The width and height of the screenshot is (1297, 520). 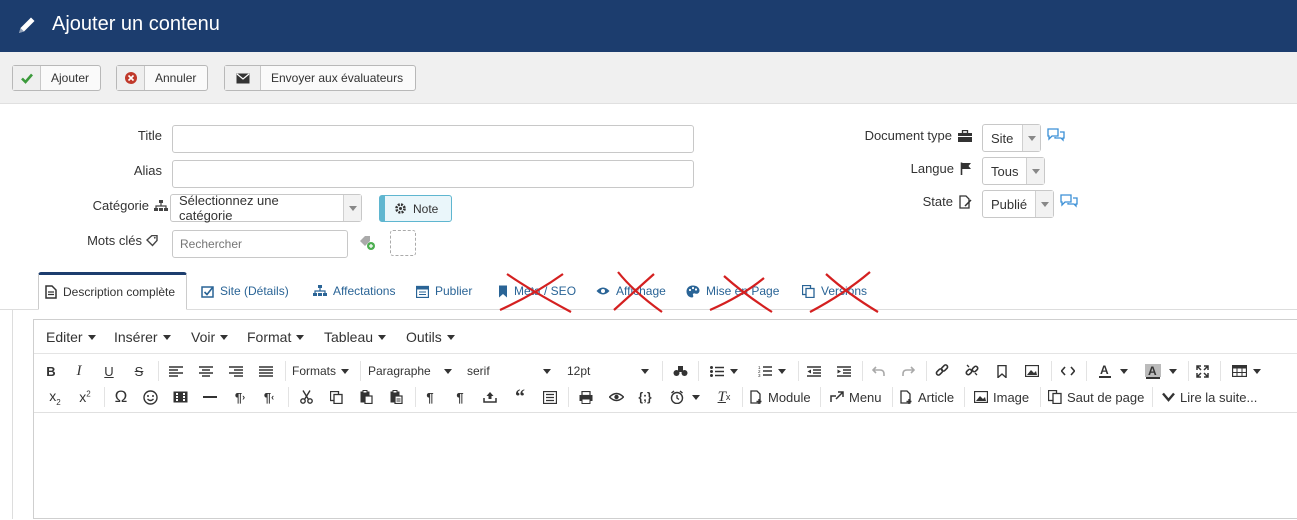 I want to click on horizontal-rule-icon, so click(x=210, y=397).